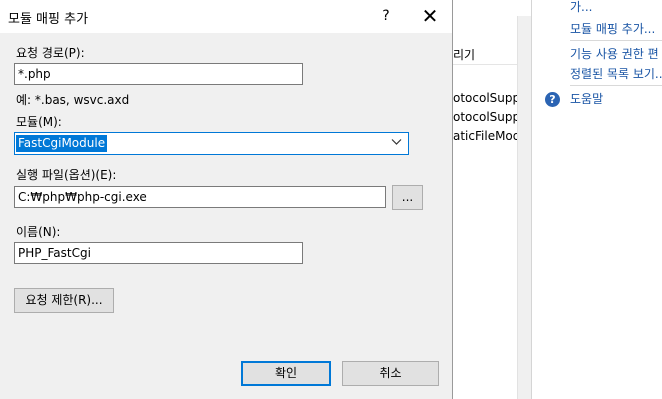 The image size is (662, 399). What do you see at coordinates (158, 74) in the screenshot?
I see `request-path-input: *.php` at bounding box center [158, 74].